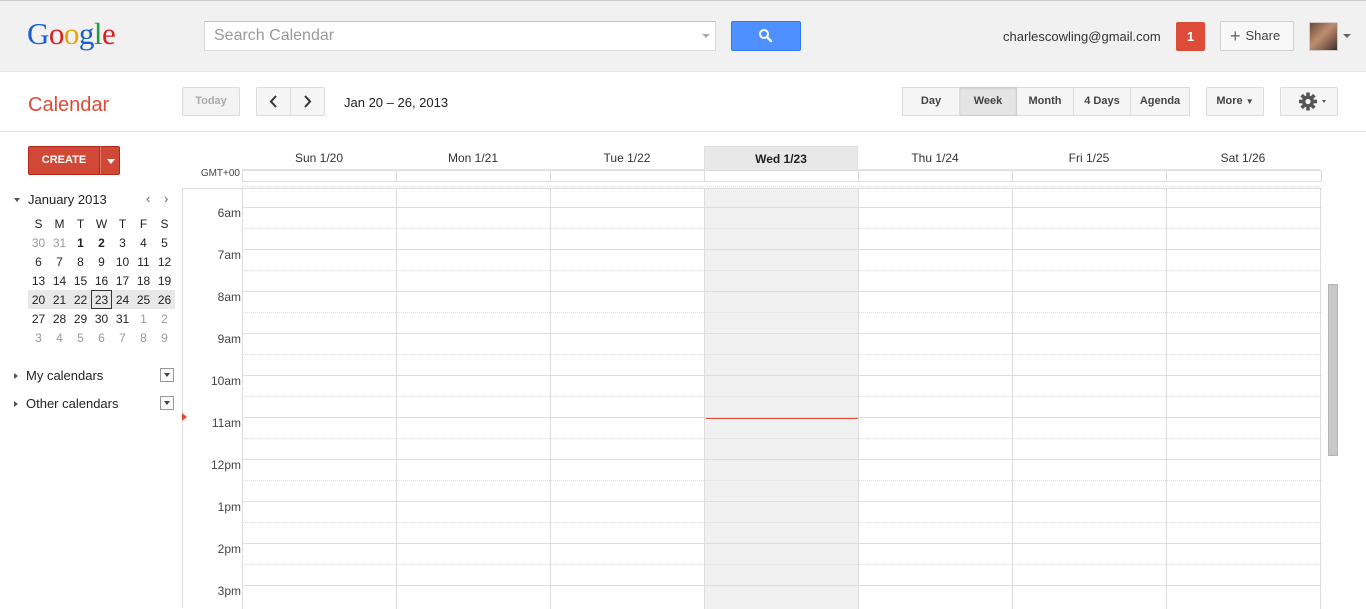  I want to click on user-email: charlescowling@gmail.com, so click(1082, 36).